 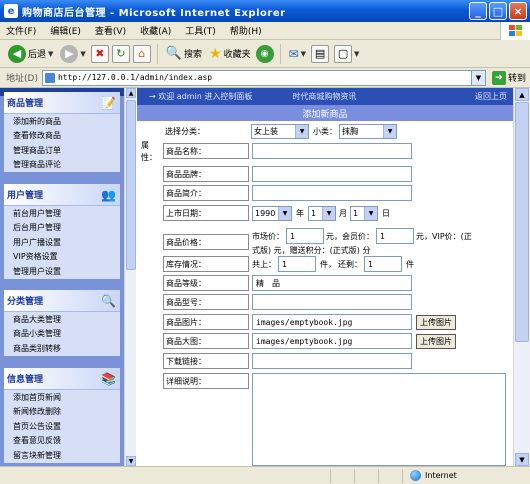 I want to click on category-label: 选择分类：, so click(x=185, y=131).